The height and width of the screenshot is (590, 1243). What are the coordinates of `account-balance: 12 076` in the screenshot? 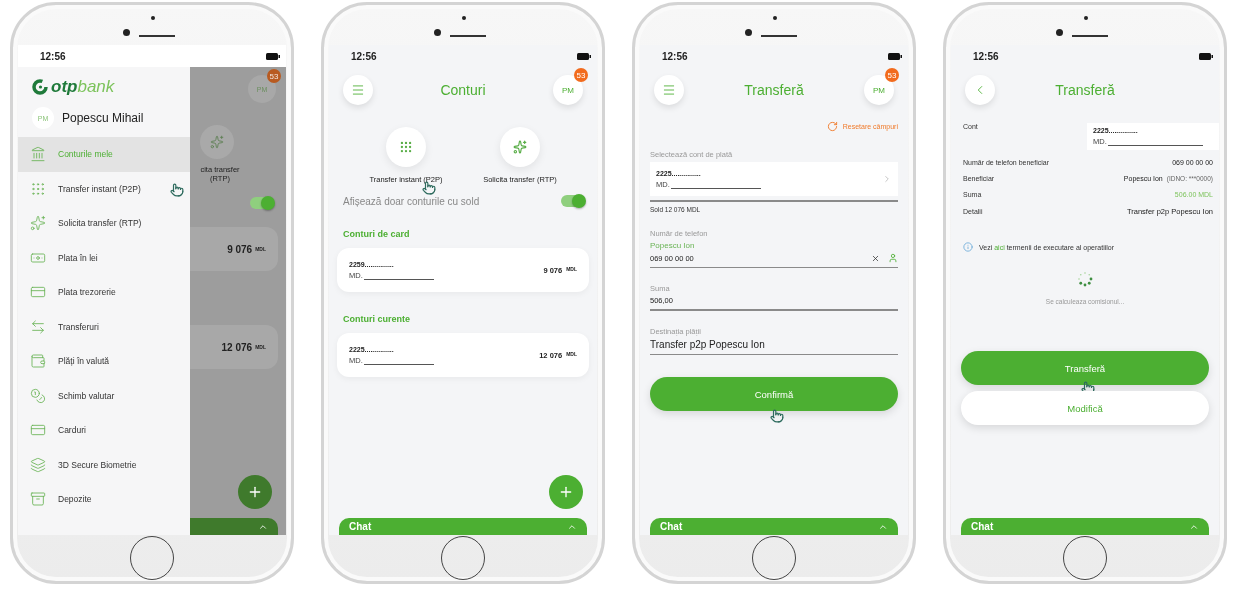 It's located at (237, 347).